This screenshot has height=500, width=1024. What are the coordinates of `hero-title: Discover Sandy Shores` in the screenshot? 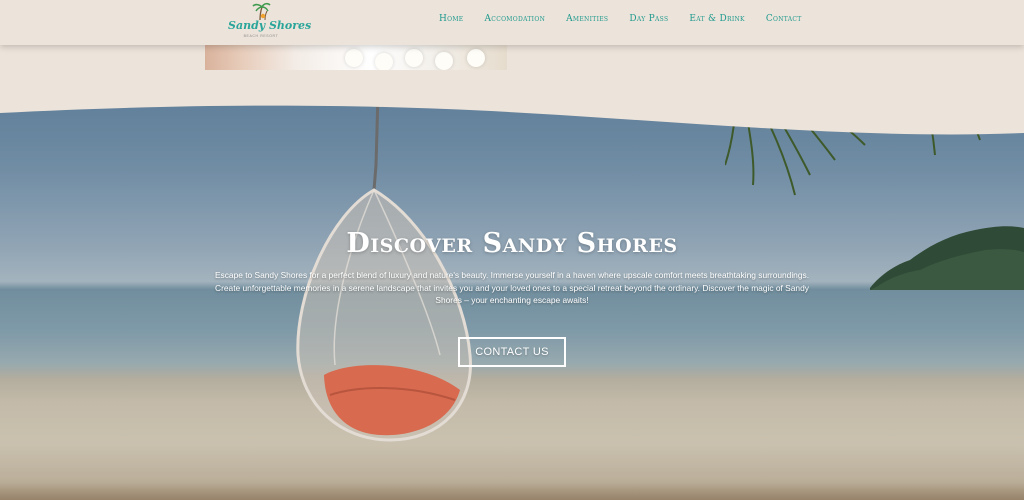 It's located at (512, 243).